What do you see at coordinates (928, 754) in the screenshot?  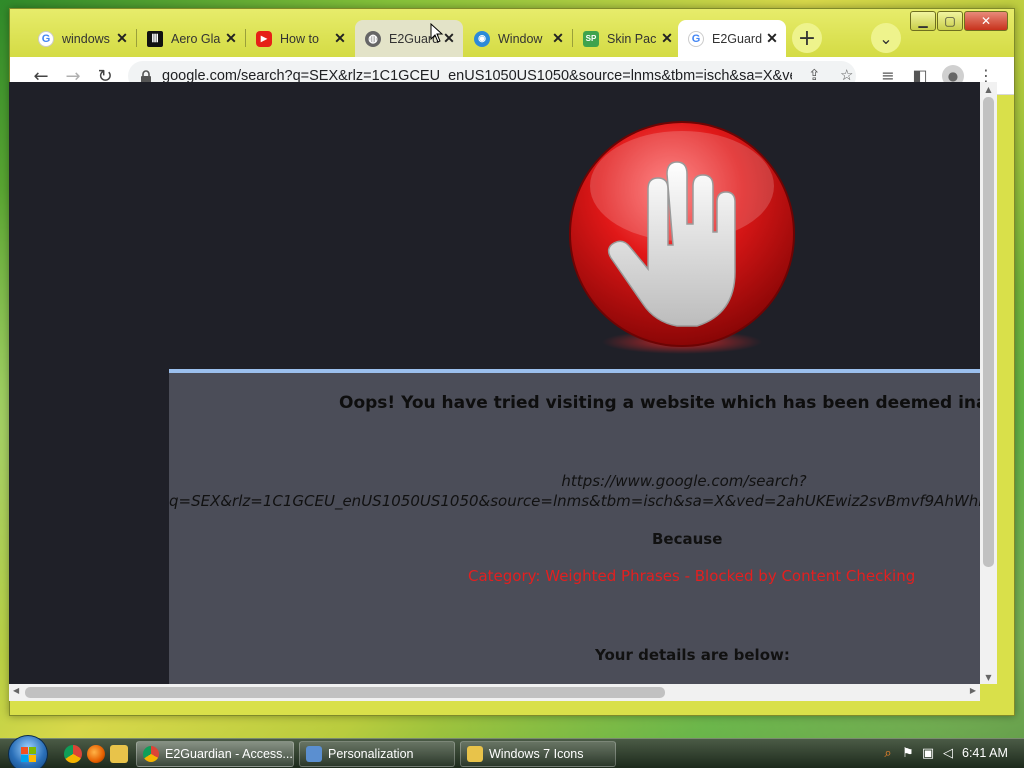 I see `network-icon: ▣` at bounding box center [928, 754].